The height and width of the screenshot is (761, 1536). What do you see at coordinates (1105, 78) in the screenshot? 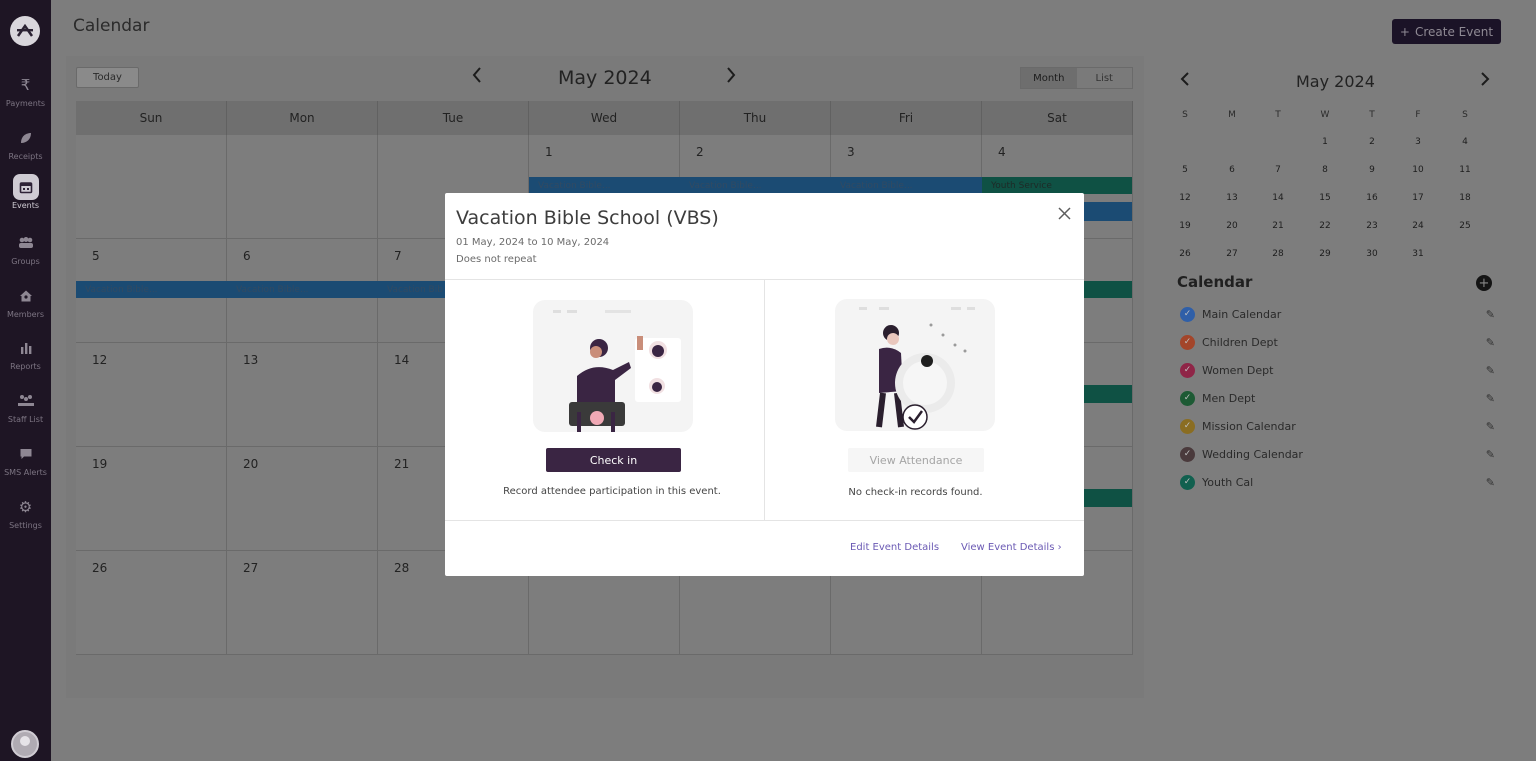
I see `list-view-button: List` at bounding box center [1105, 78].